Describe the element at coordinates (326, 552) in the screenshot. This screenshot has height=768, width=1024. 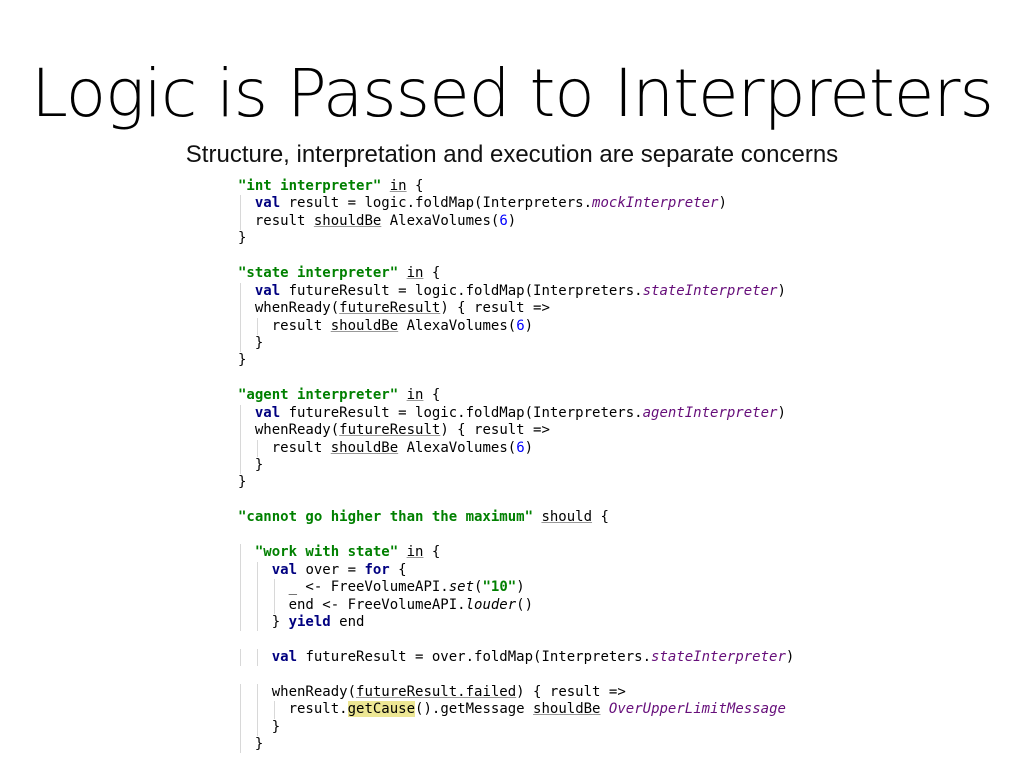
I see `code-token: "work with state"` at that location.